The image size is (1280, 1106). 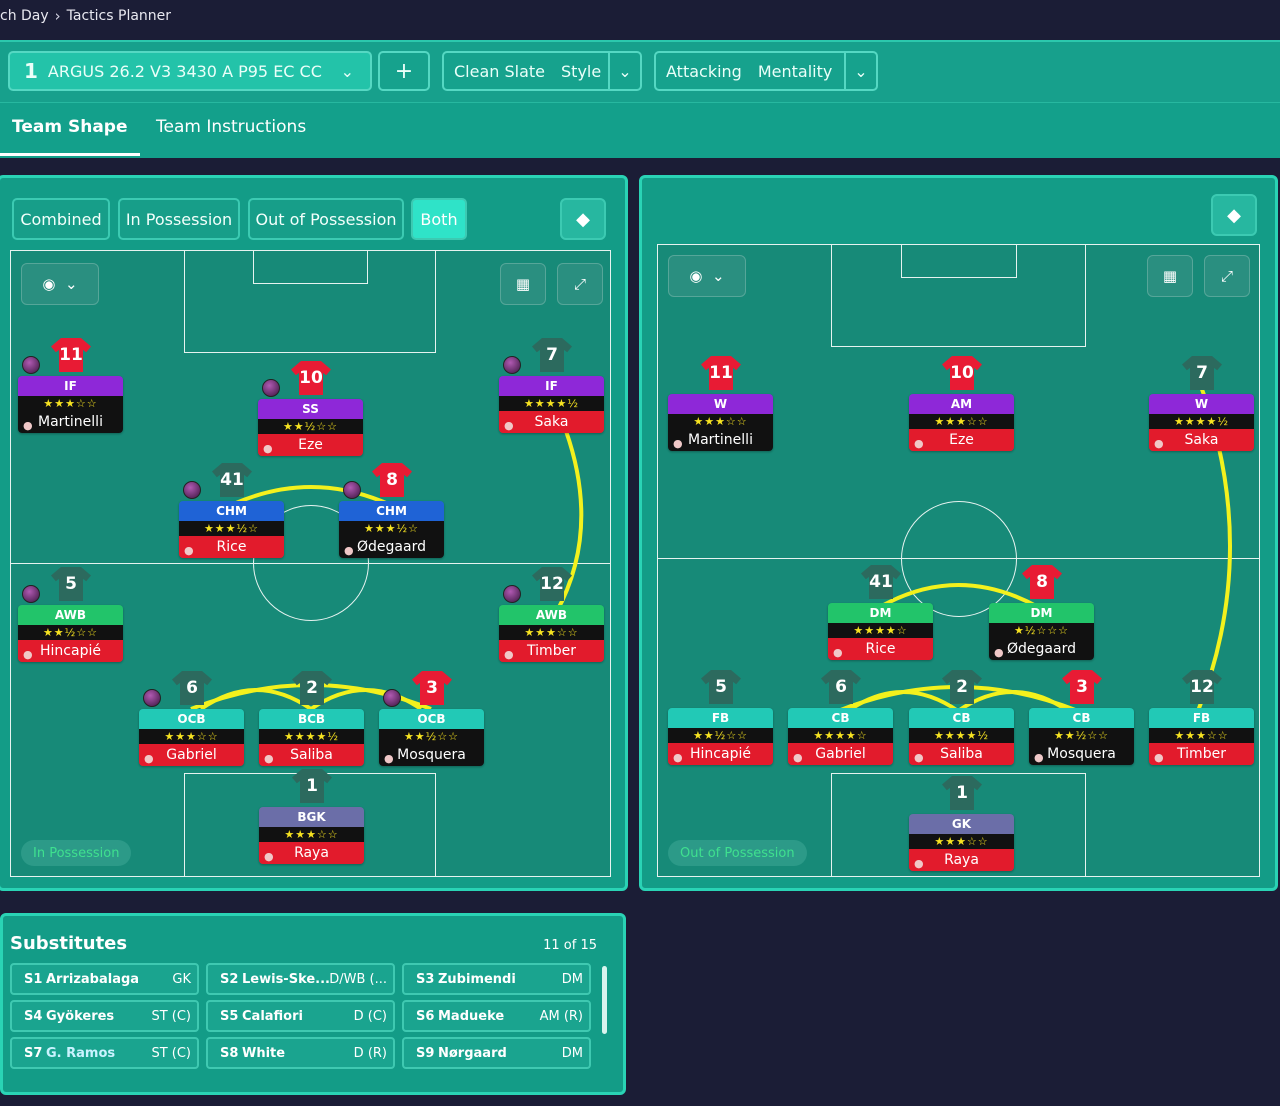 I want to click on player-card: 5 FB ★★½☆☆ ● Hincapié, so click(x=720, y=717).